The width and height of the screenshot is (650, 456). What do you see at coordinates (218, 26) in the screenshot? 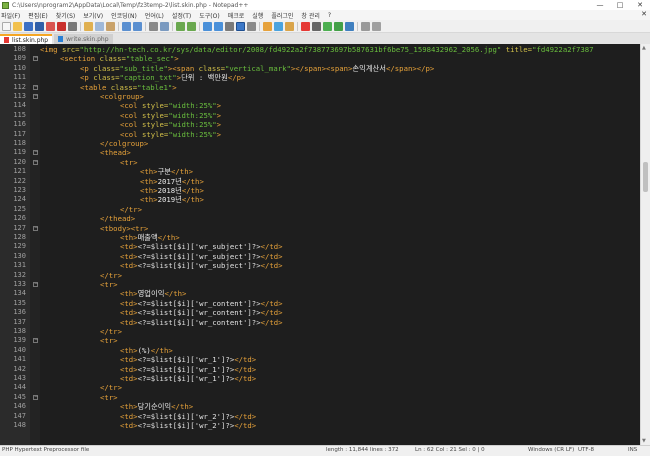
I see `sync-scroll-h-icon` at bounding box center [218, 26].